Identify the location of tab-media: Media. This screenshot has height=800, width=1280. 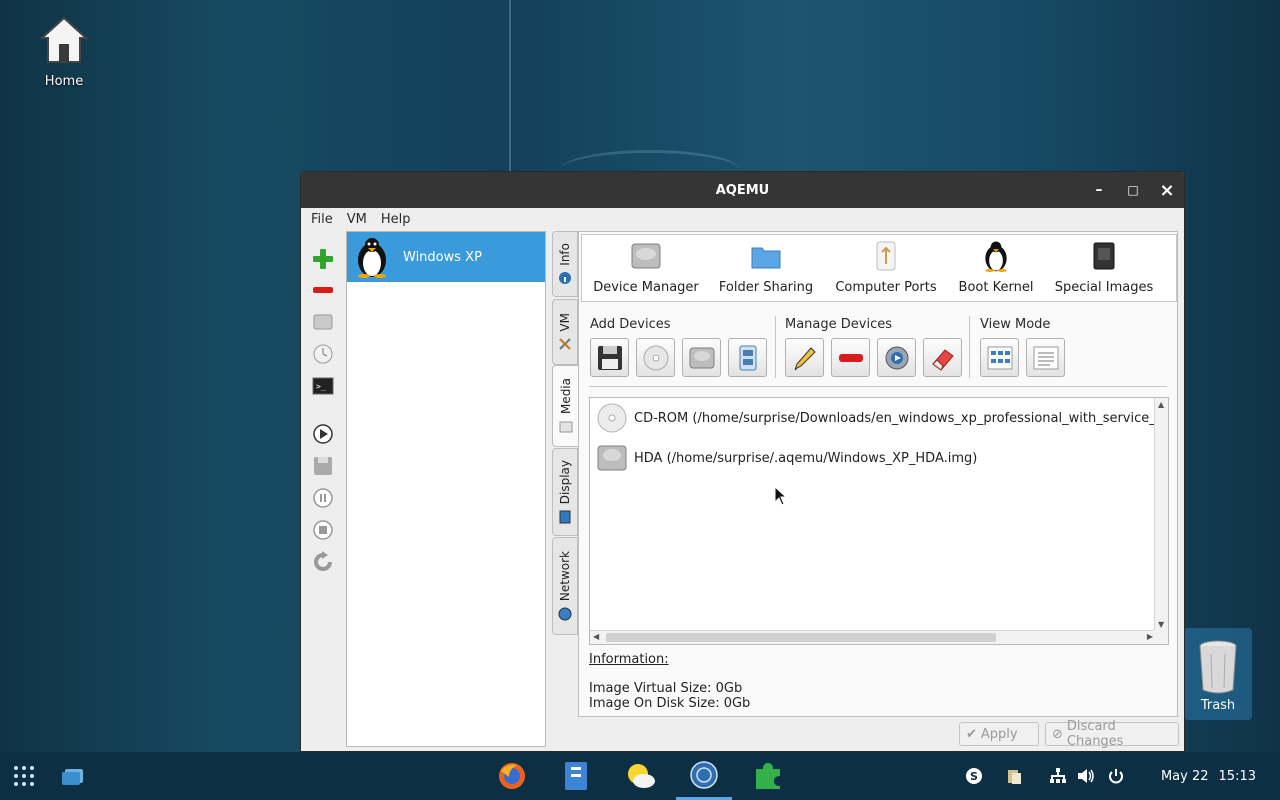
(566, 406).